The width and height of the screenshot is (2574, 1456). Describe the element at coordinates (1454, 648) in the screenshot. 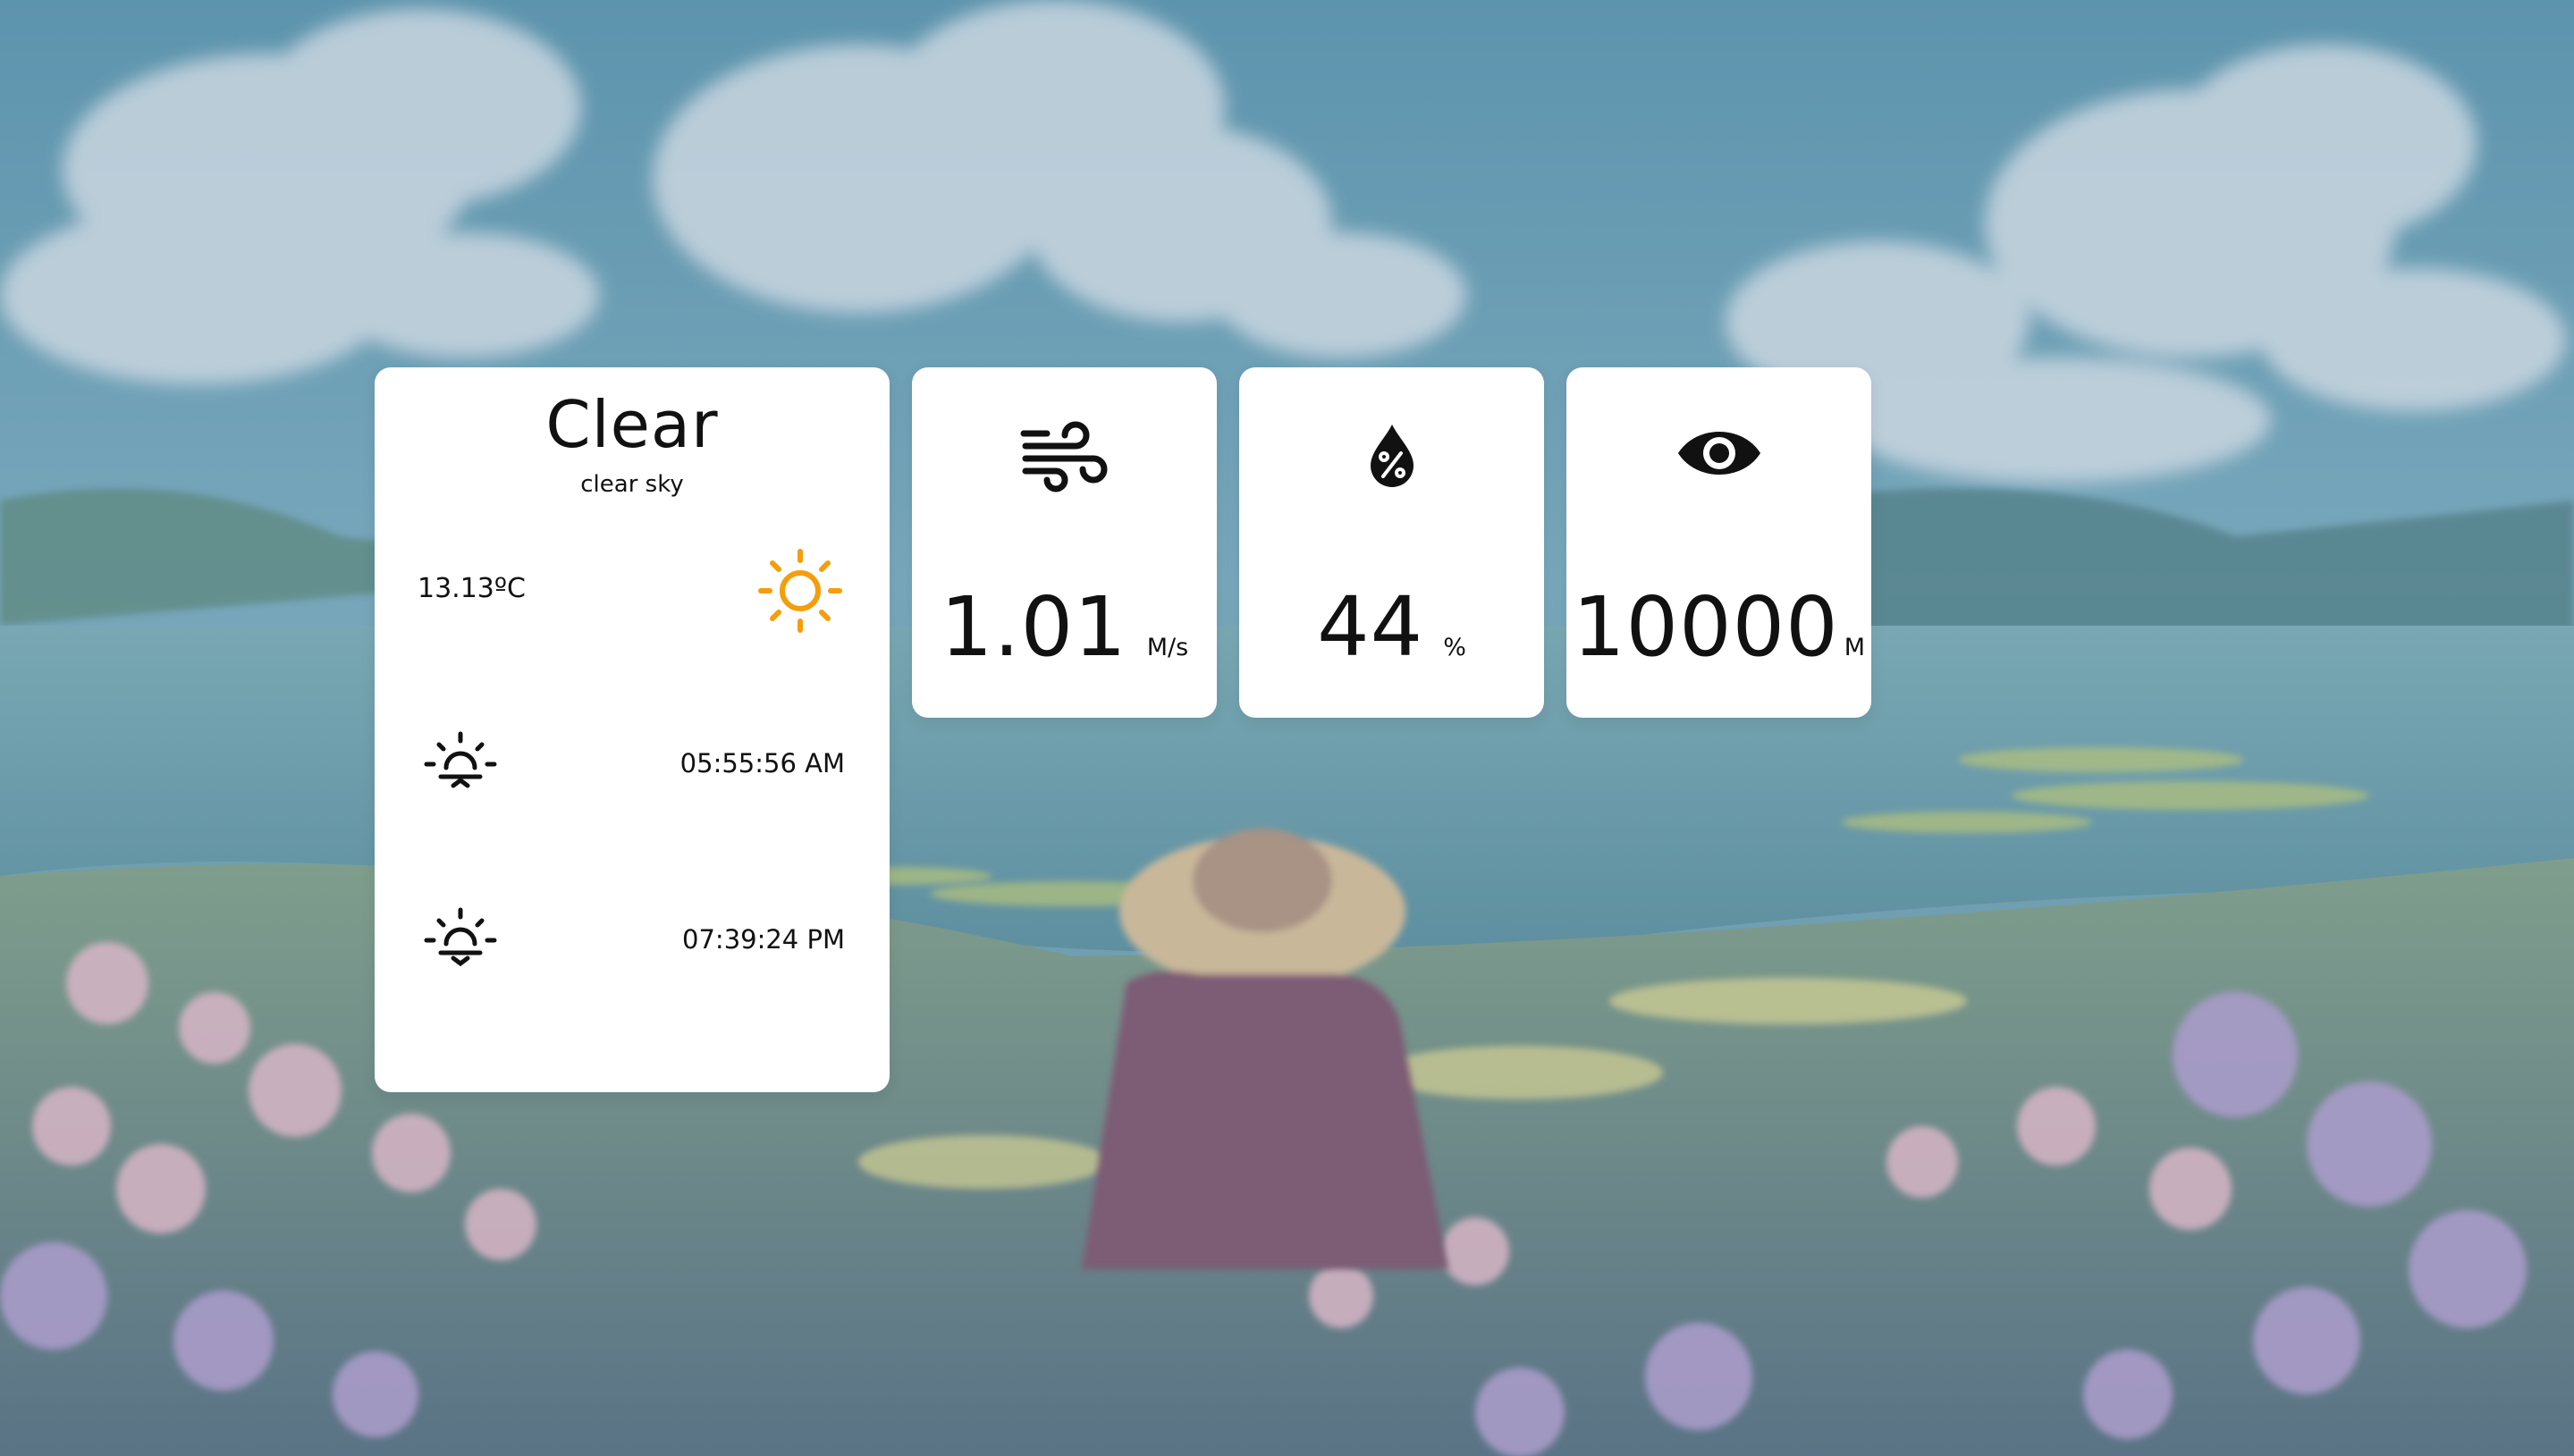

I see `humidity-unit: %` at that location.